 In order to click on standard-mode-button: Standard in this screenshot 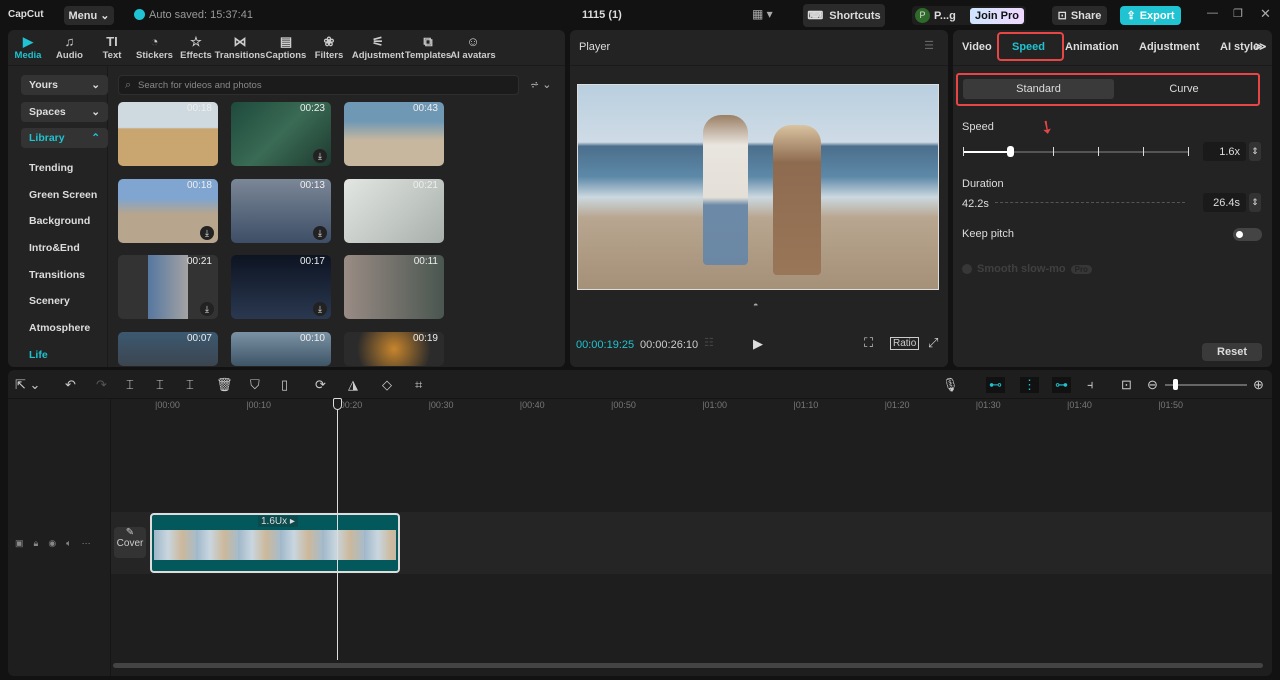, I will do `click(1038, 89)`.